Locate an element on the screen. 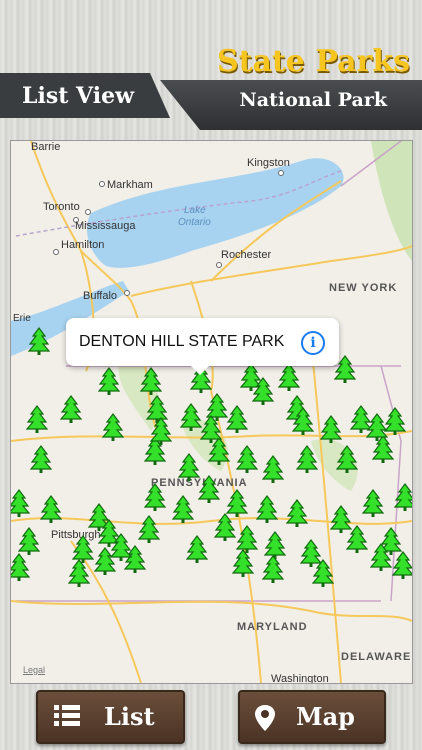  list-button-label: List is located at coordinates (129, 716).